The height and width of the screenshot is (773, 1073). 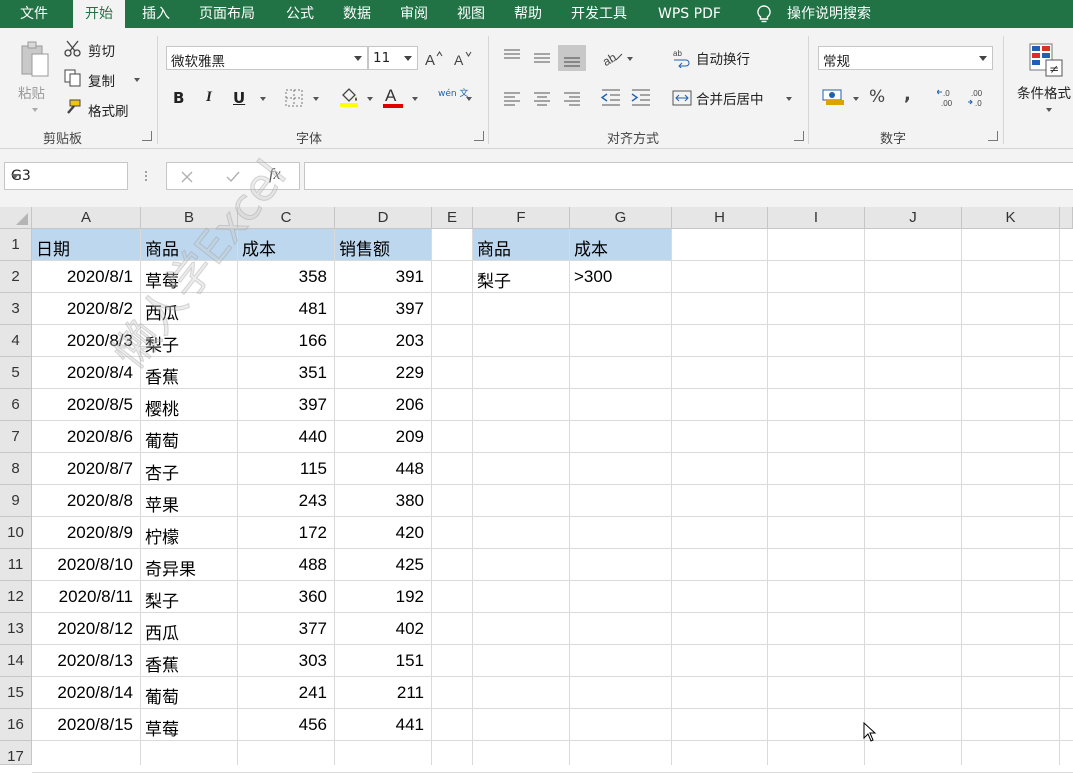 I want to click on cost-cell: 115, so click(x=286, y=469).